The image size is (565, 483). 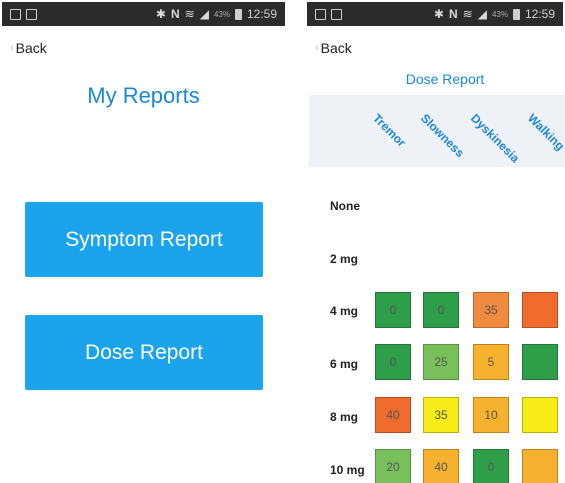 What do you see at coordinates (344, 417) in the screenshot?
I see `row-label-8mg: 8 mg` at bounding box center [344, 417].